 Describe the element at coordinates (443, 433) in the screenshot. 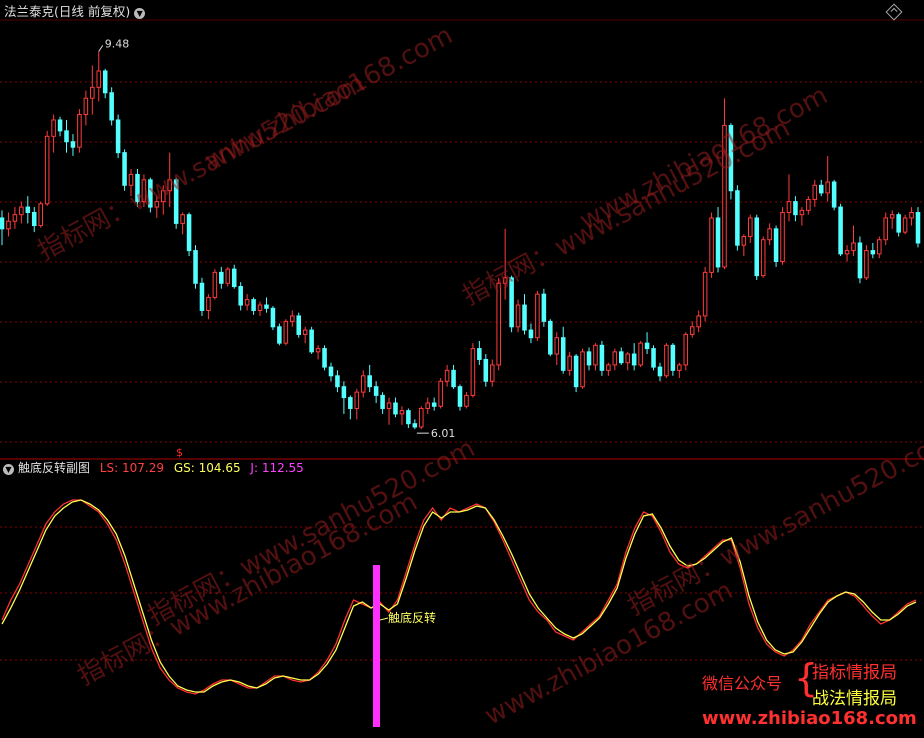

I see `low-label: 6.01` at that location.